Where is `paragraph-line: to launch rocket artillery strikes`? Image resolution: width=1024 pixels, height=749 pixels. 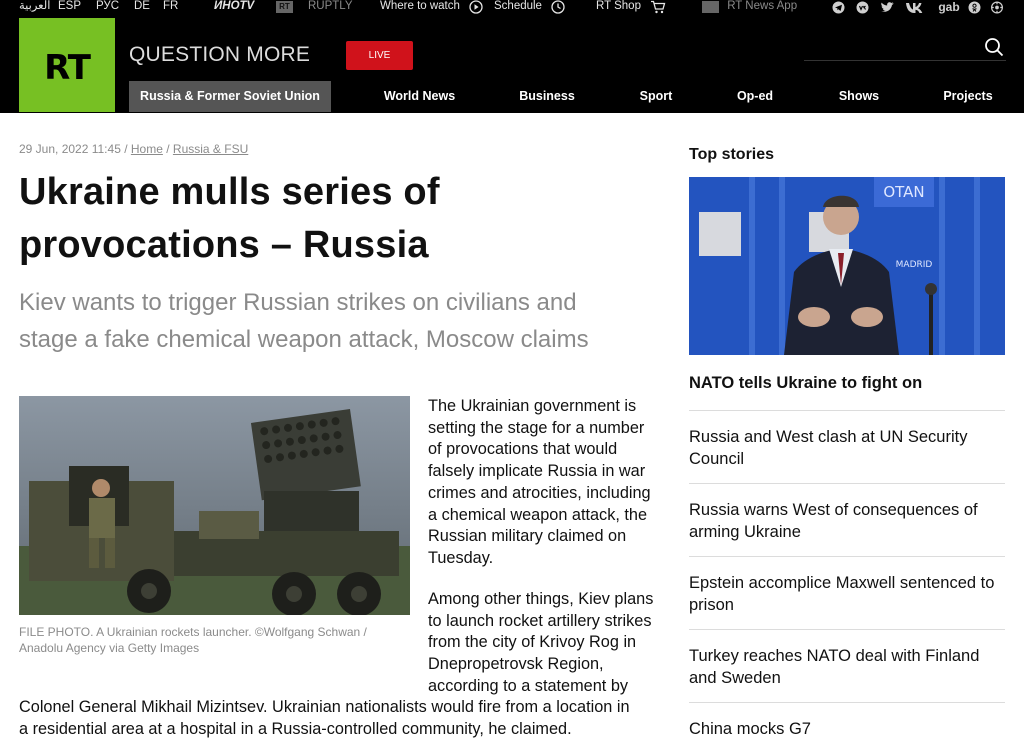 paragraph-line: to launch rocket artillery strikes is located at coordinates (540, 620).